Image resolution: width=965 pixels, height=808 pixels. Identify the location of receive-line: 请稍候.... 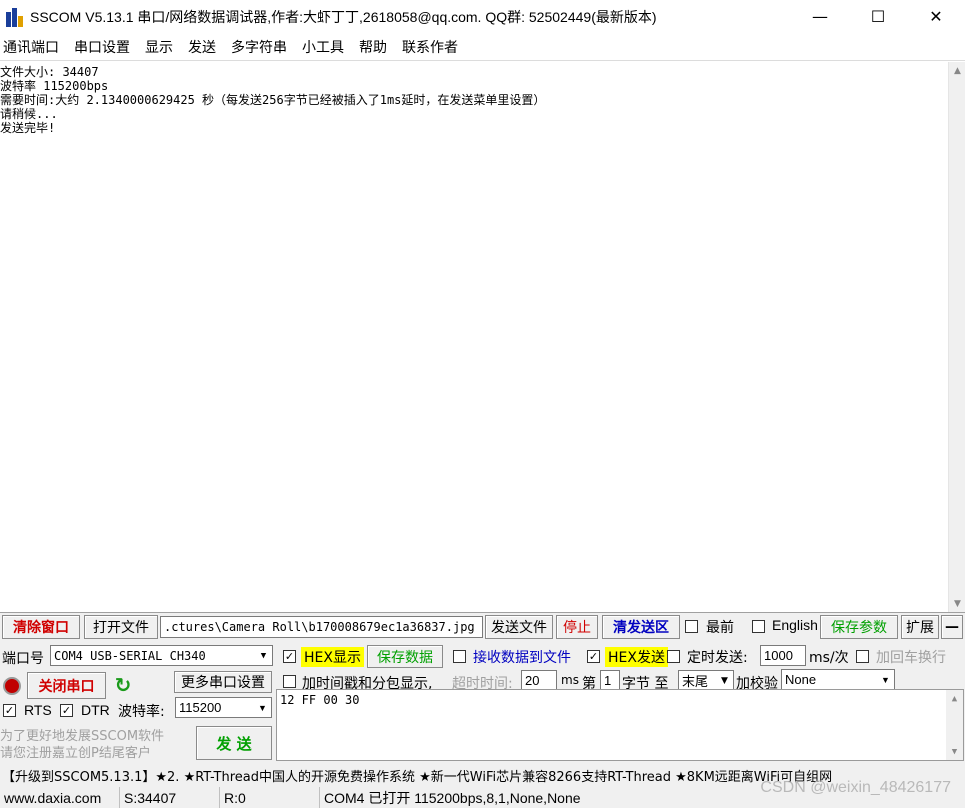
(29, 114).